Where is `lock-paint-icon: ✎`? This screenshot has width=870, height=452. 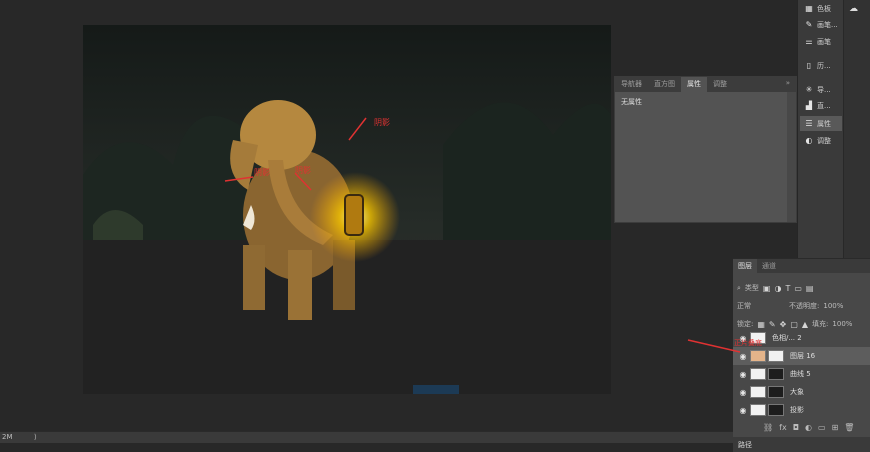 lock-paint-icon: ✎ is located at coordinates (772, 324).